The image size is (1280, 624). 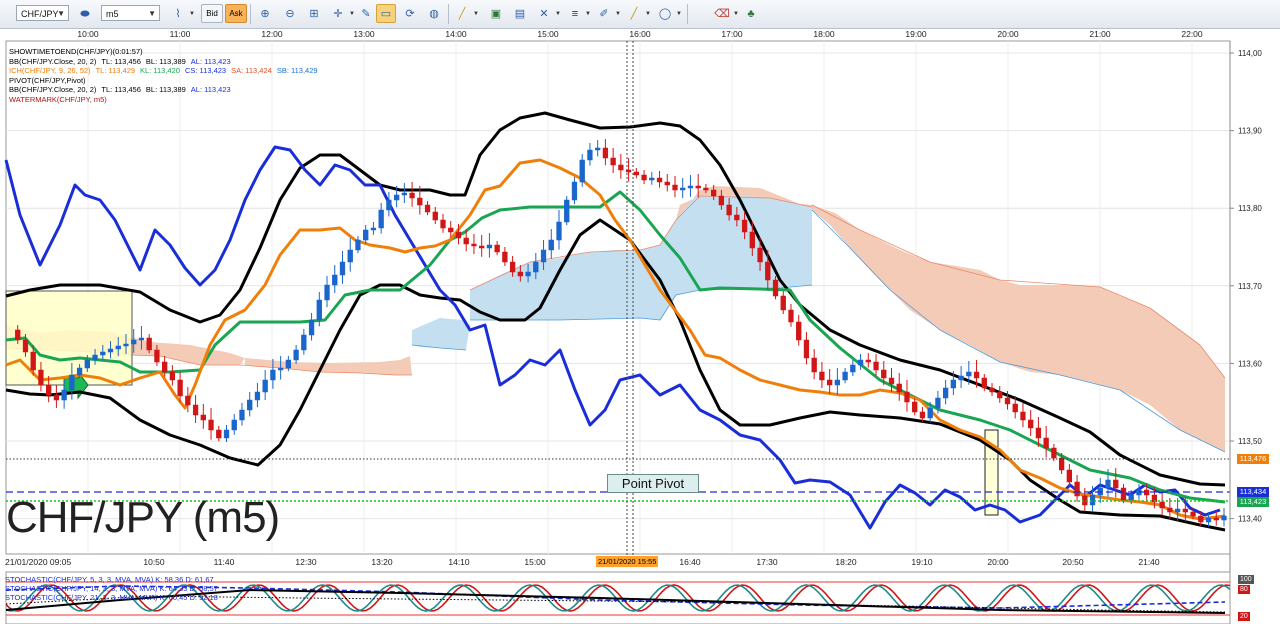 I want to click on price-tag-green: 113,423, so click(x=1253, y=502).